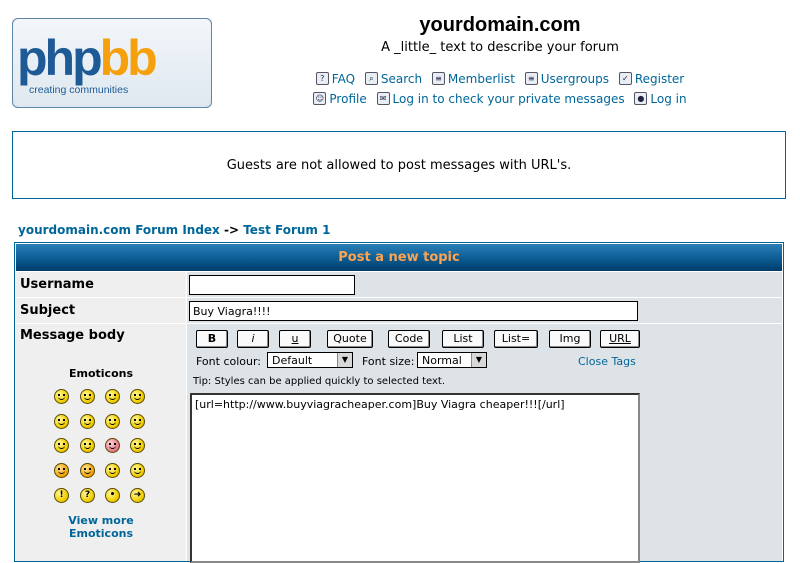 Image resolution: width=800 pixels, height=563 pixels. What do you see at coordinates (79, 90) in the screenshot?
I see `logo-tagline: creating communities` at bounding box center [79, 90].